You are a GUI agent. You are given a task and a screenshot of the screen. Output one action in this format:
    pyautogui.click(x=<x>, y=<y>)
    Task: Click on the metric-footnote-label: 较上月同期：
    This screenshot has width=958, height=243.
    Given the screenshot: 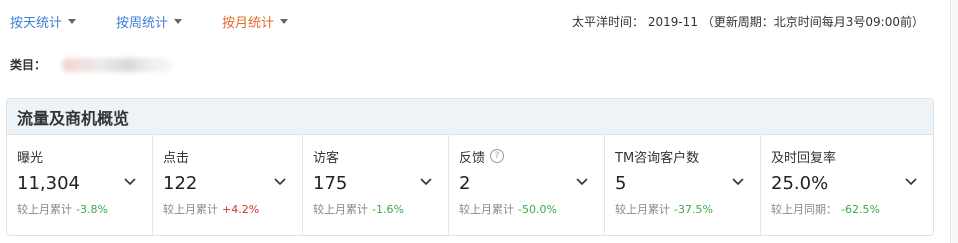 What is the action you would take?
    pyautogui.click(x=804, y=209)
    